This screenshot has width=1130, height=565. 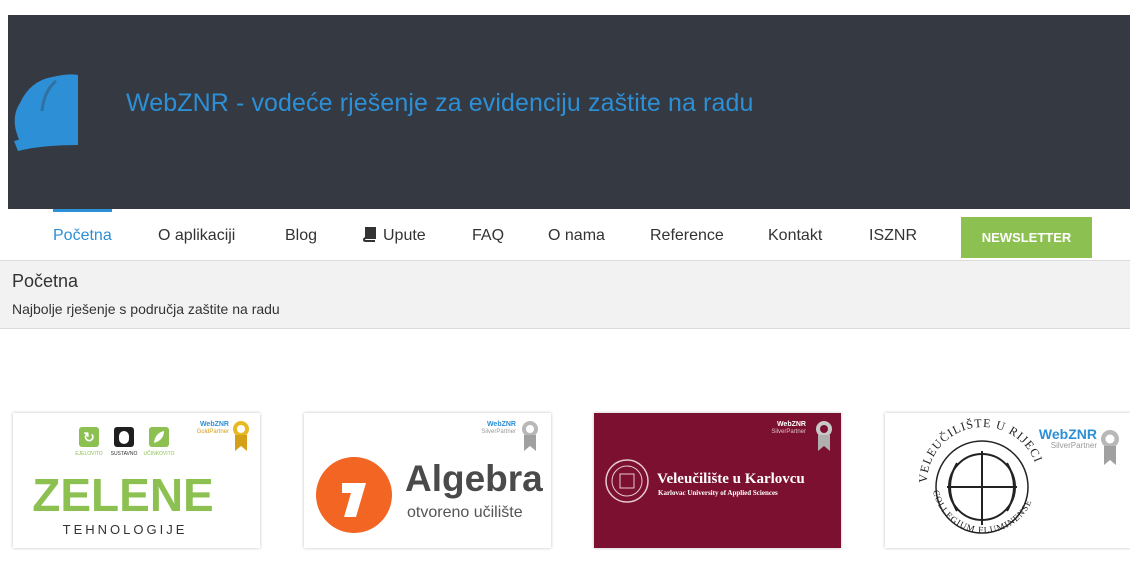 What do you see at coordinates (89, 454) in the screenshot?
I see `zelene-icon-label-1: EJELOVITO` at bounding box center [89, 454].